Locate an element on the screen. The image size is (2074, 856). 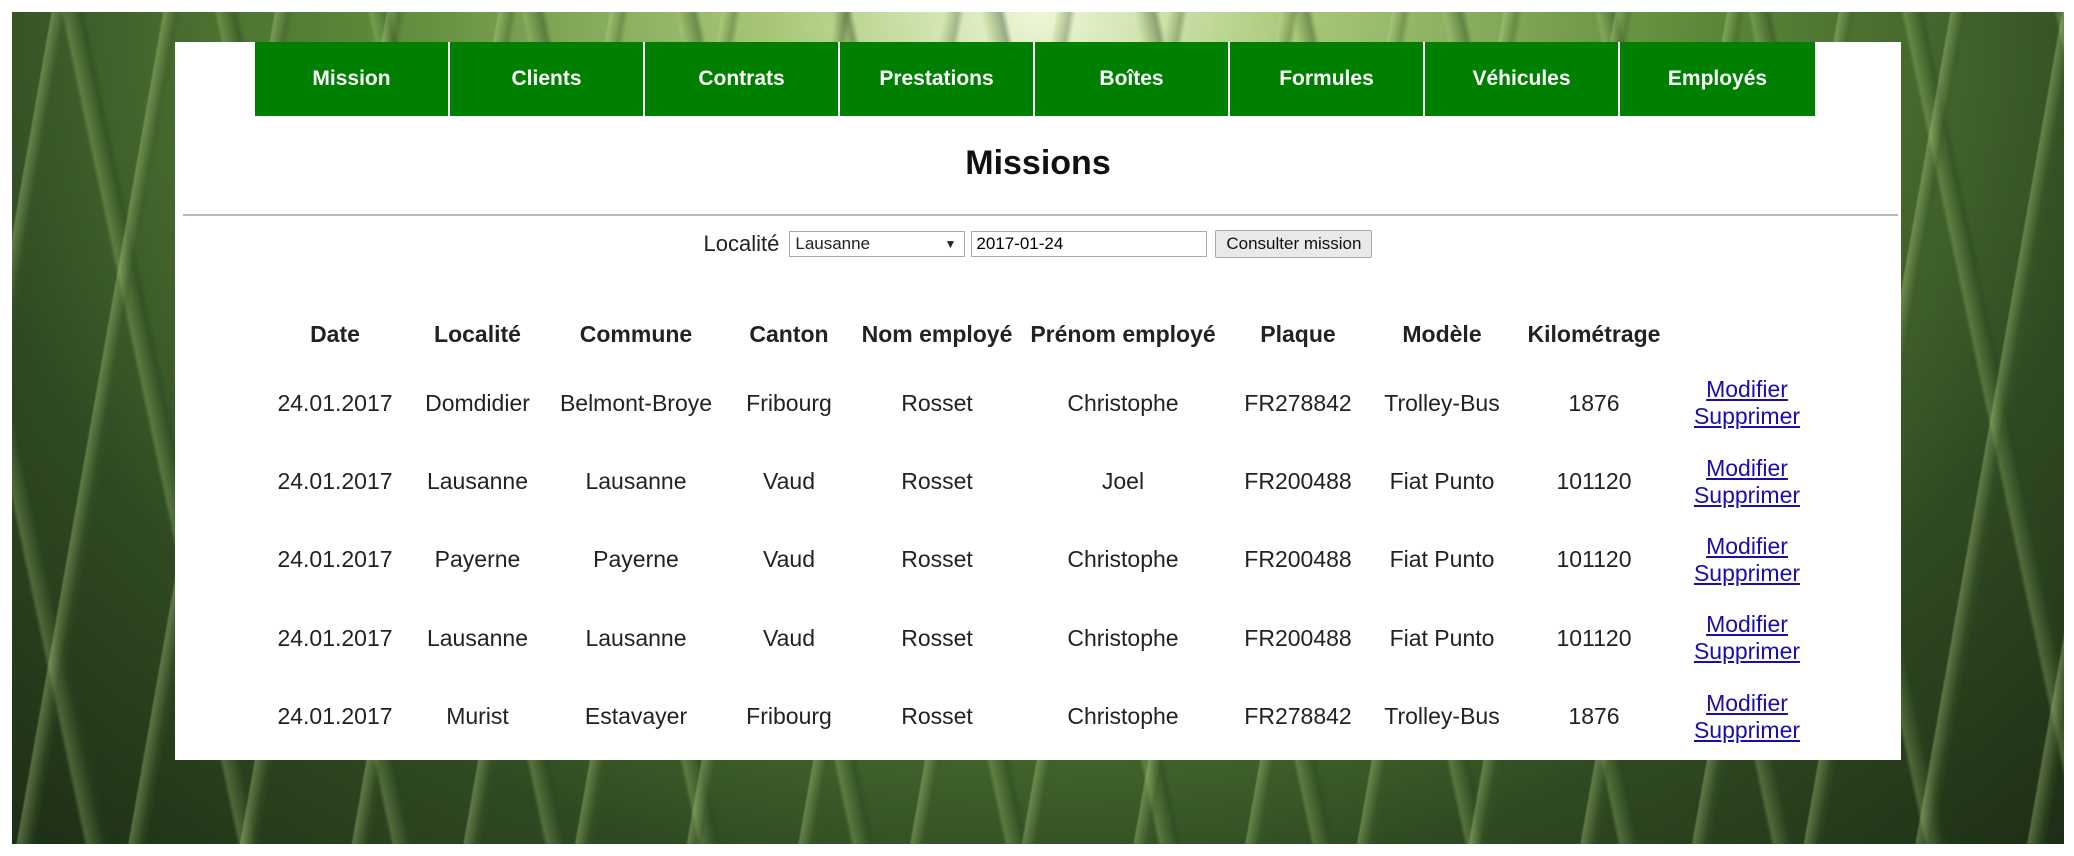
header-localite: Localité is located at coordinates (477, 333).